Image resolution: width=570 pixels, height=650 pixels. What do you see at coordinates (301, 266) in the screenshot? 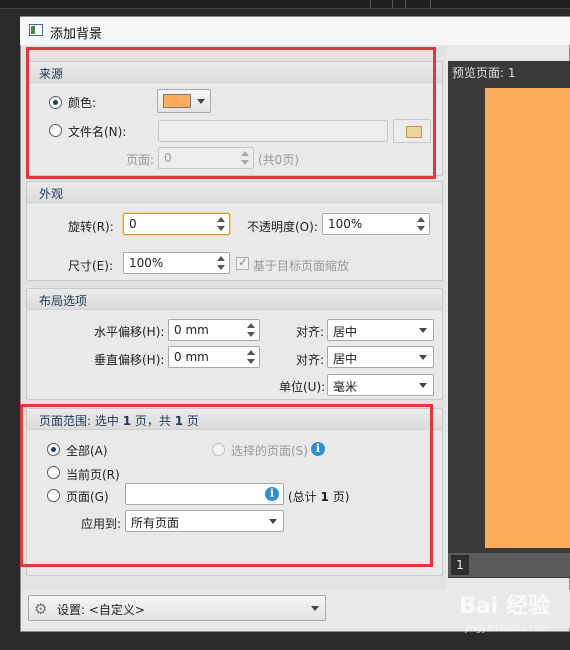
I see `scale-to-page-label: 基于目标页面缩放` at bounding box center [301, 266].